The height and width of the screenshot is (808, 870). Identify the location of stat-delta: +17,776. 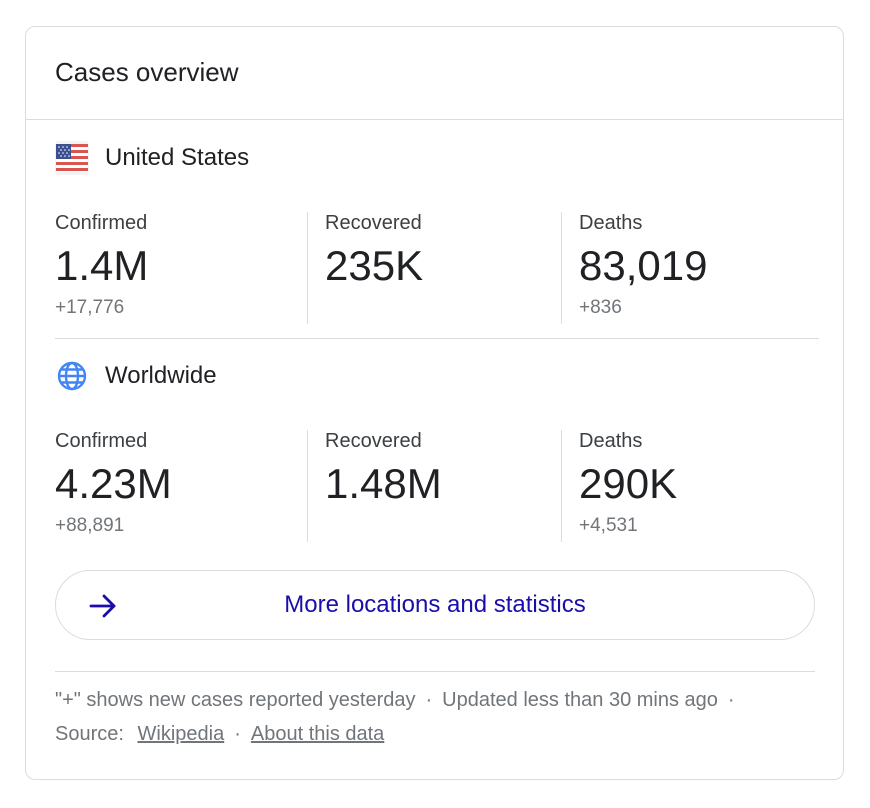
(90, 307).